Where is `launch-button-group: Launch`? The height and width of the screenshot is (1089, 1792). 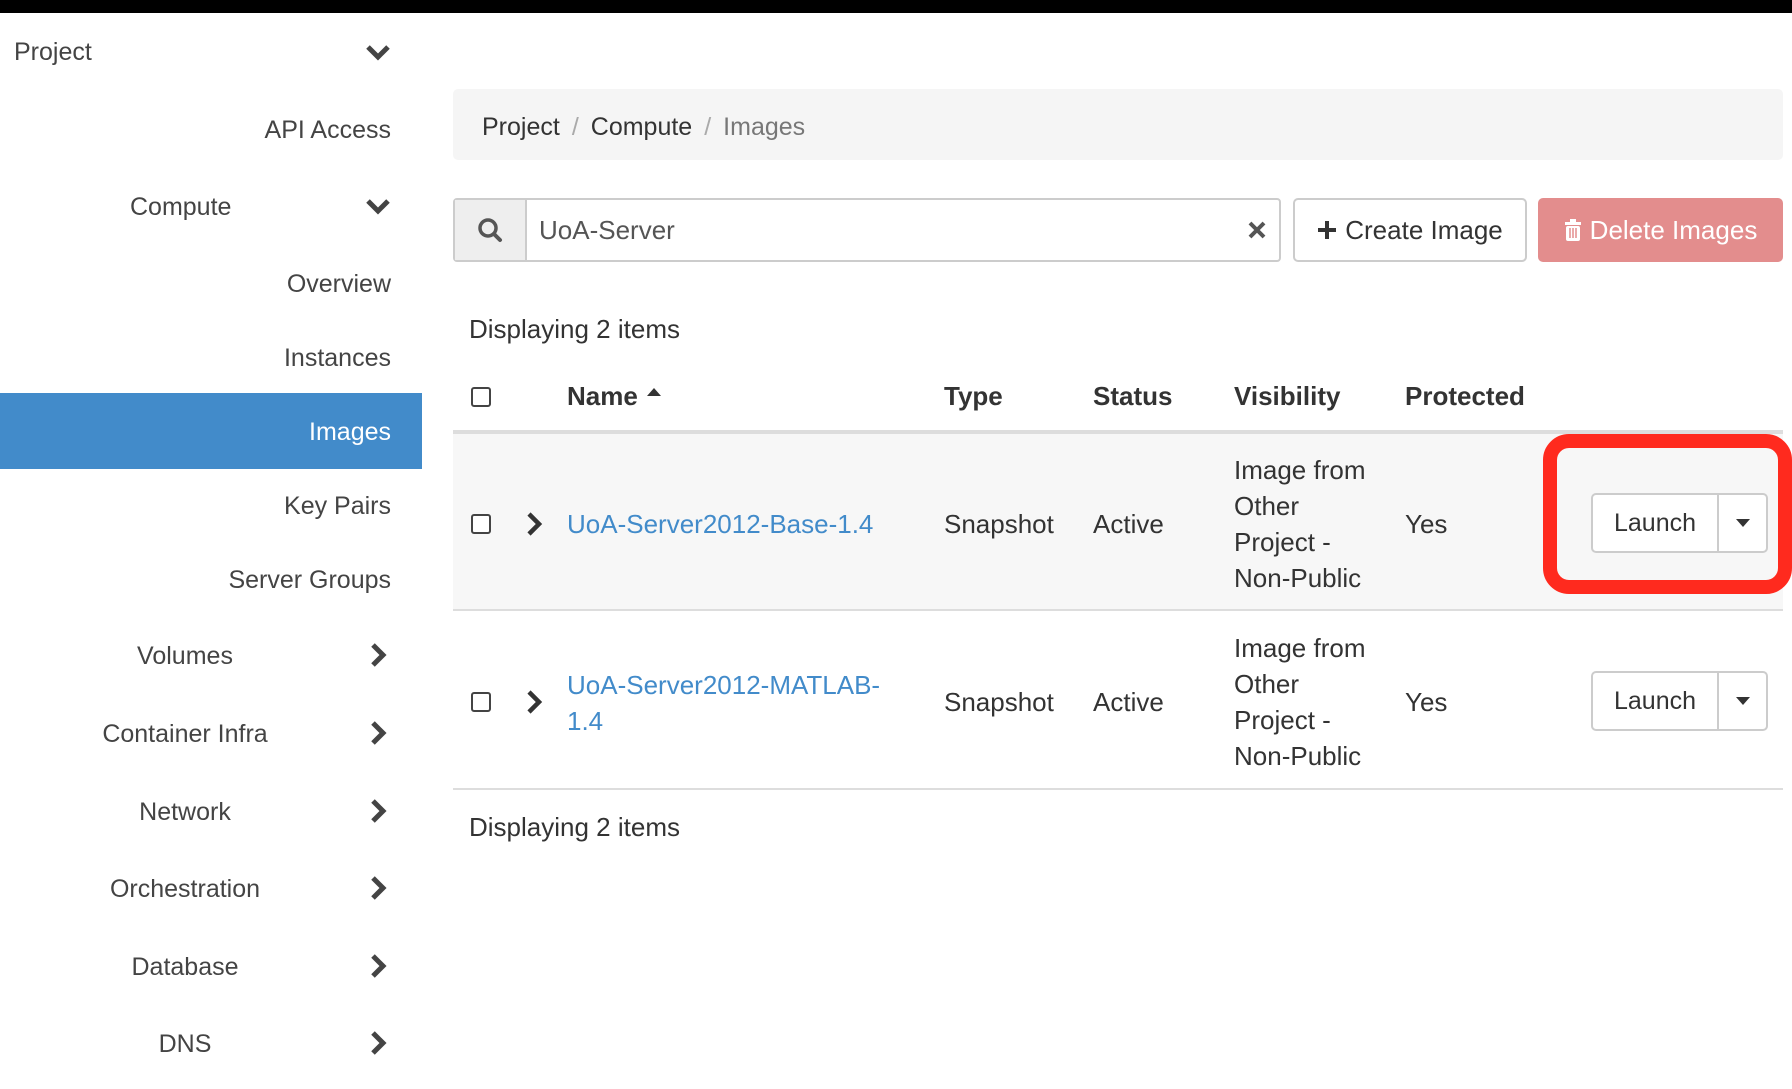 launch-button-group: Launch is located at coordinates (1679, 701).